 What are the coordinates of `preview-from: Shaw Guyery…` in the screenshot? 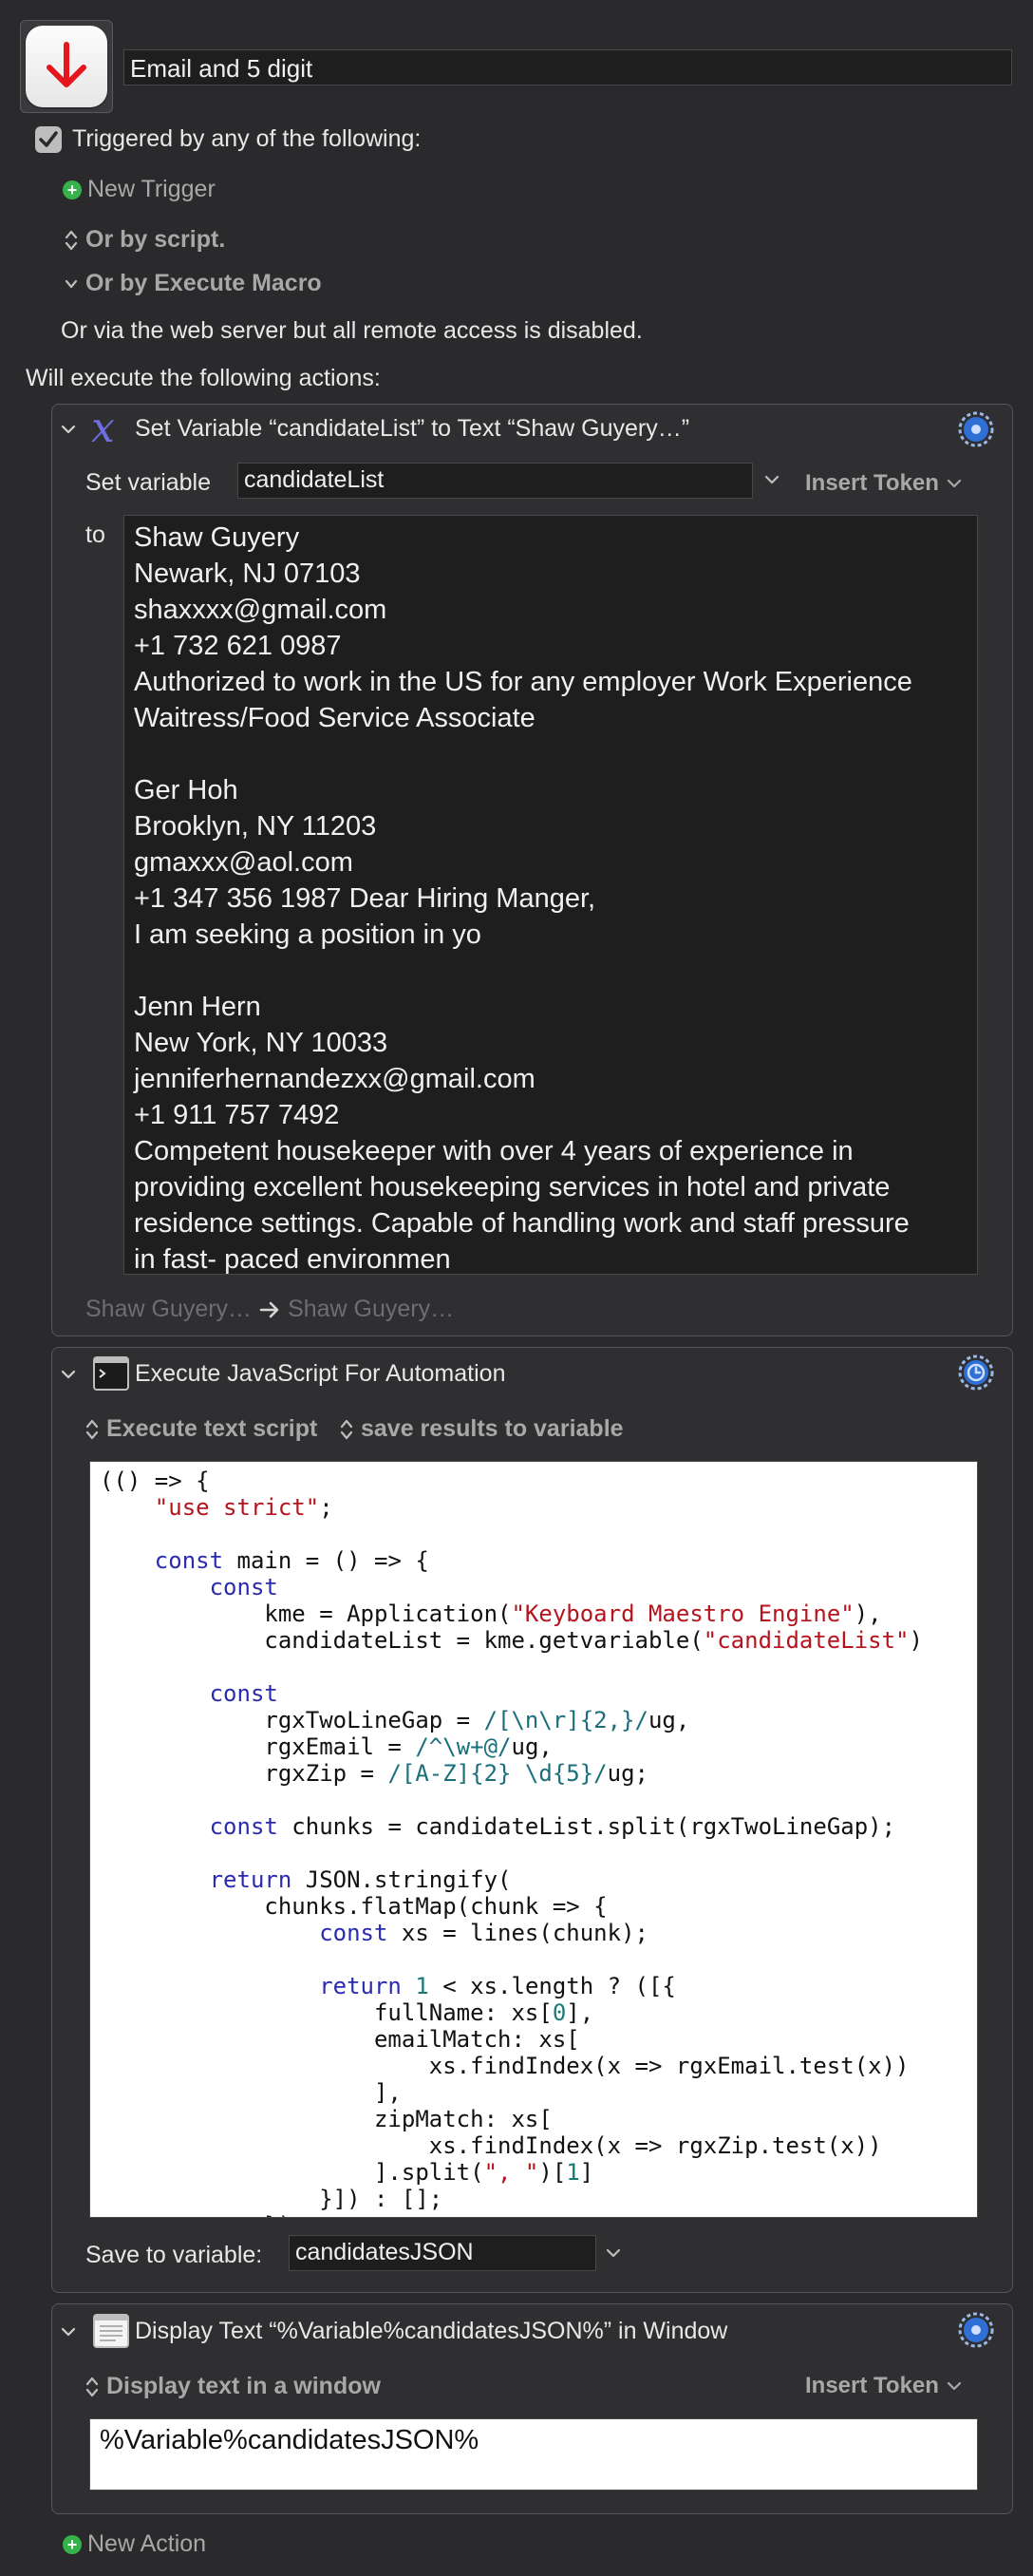 It's located at (169, 1309).